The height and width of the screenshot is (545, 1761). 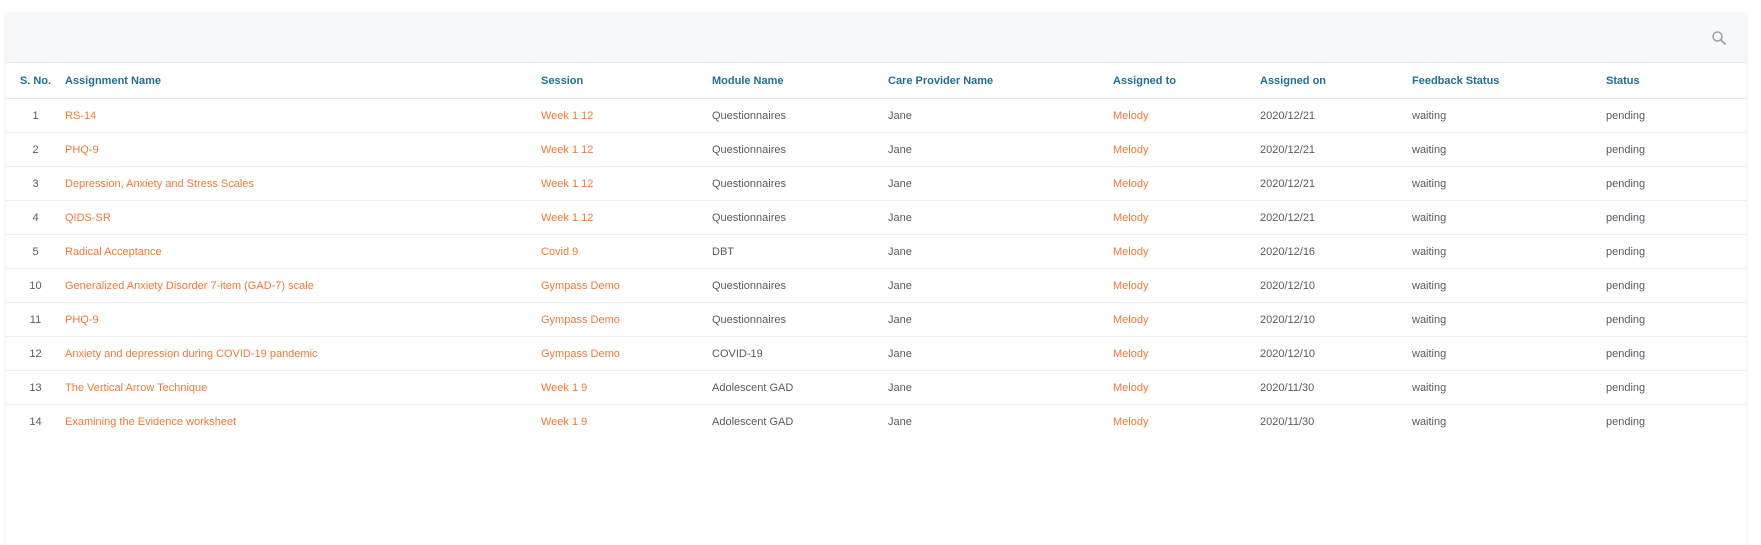 What do you see at coordinates (1509, 81) in the screenshot?
I see `header-feedback-status: Feedback Status` at bounding box center [1509, 81].